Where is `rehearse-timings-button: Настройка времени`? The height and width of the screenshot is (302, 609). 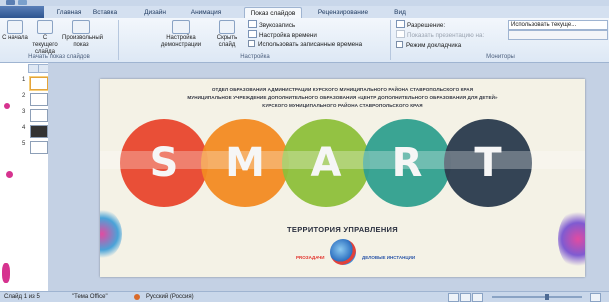 rehearse-timings-button: Настройка времени is located at coordinates (282, 35).